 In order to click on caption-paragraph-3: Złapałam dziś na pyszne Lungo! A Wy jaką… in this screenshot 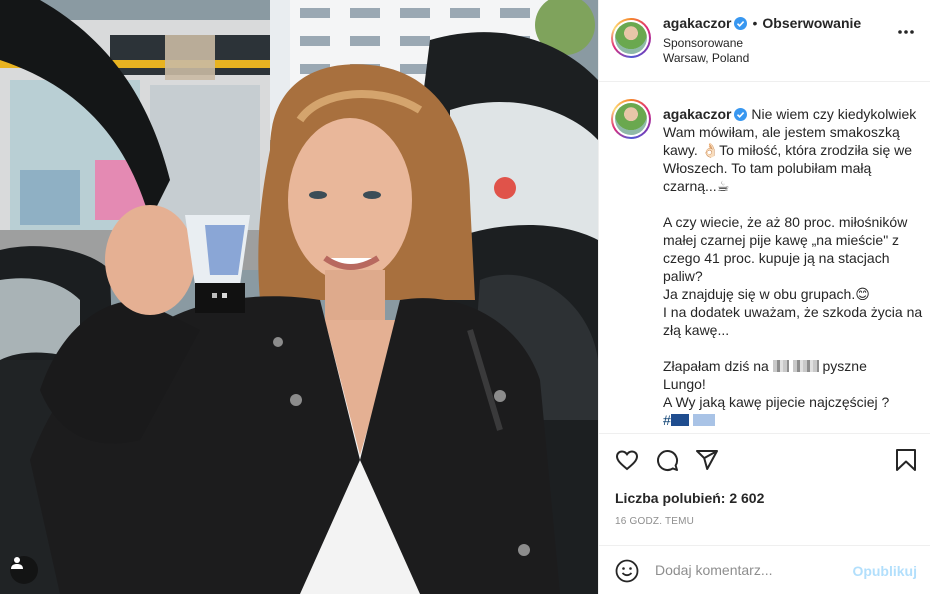, I will do `click(794, 393)`.